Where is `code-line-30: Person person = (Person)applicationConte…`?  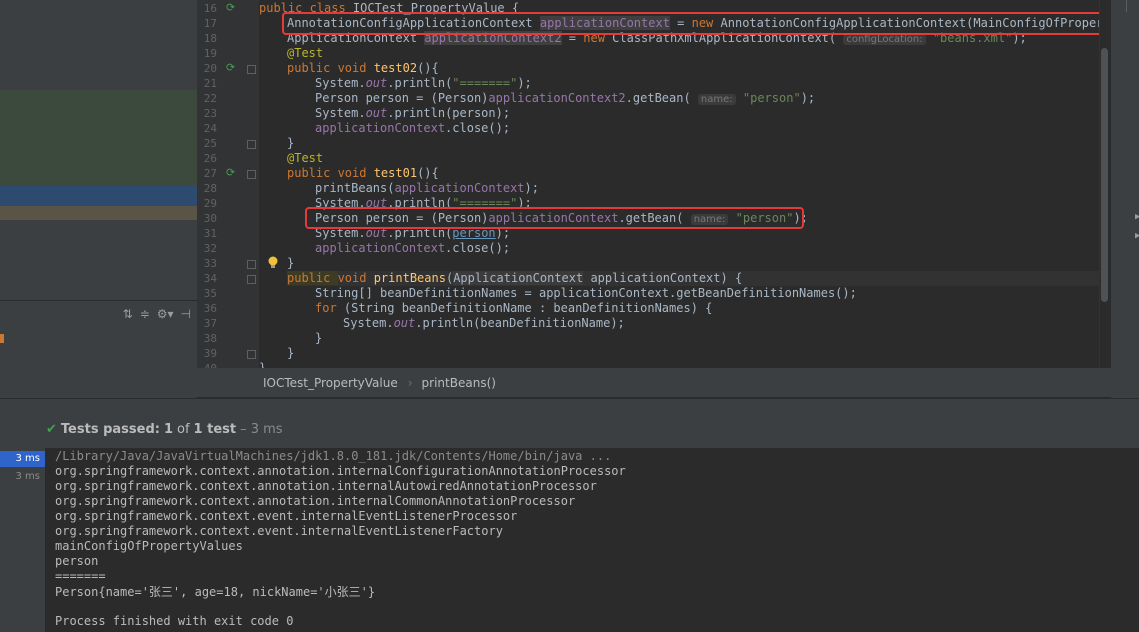
code-line-30: Person person = (Person)applicationConte… is located at coordinates (561, 218).